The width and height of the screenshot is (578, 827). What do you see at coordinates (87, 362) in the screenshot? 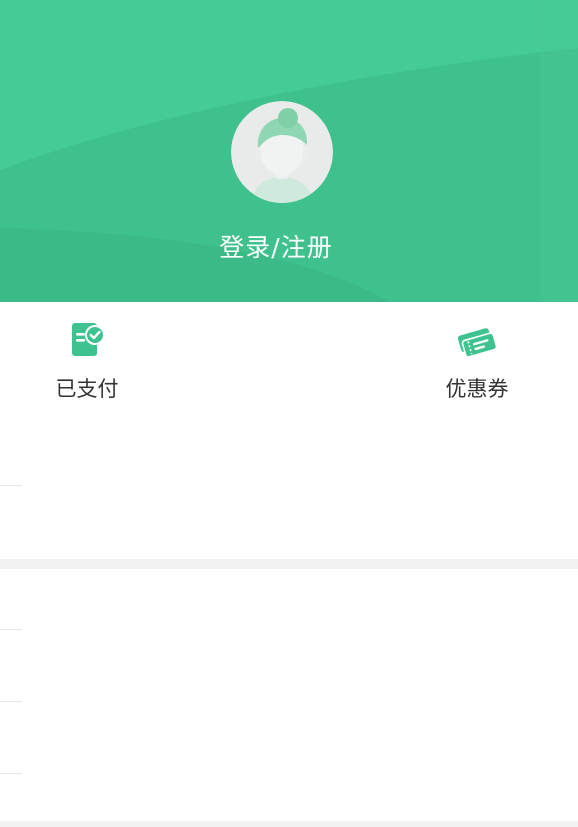
I see `paid-orders-button: 已支付` at bounding box center [87, 362].